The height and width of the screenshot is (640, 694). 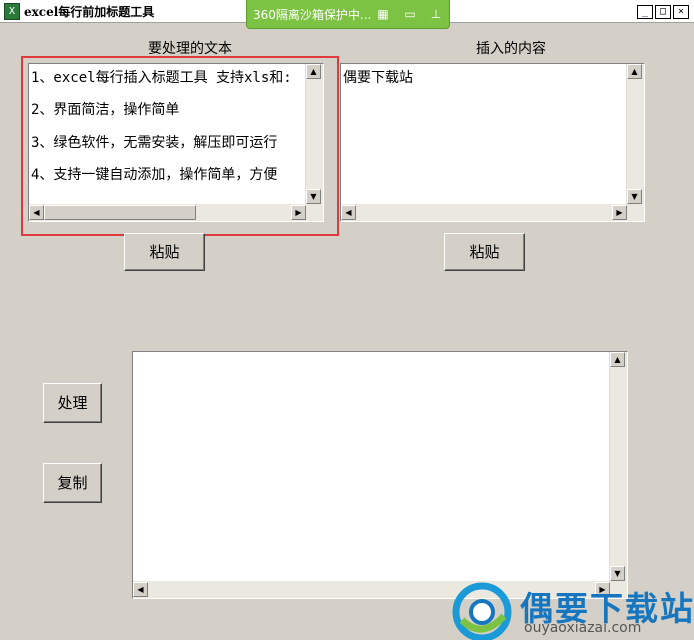 What do you see at coordinates (164, 252) in the screenshot?
I see `paste-source-button: 粘贴` at bounding box center [164, 252].